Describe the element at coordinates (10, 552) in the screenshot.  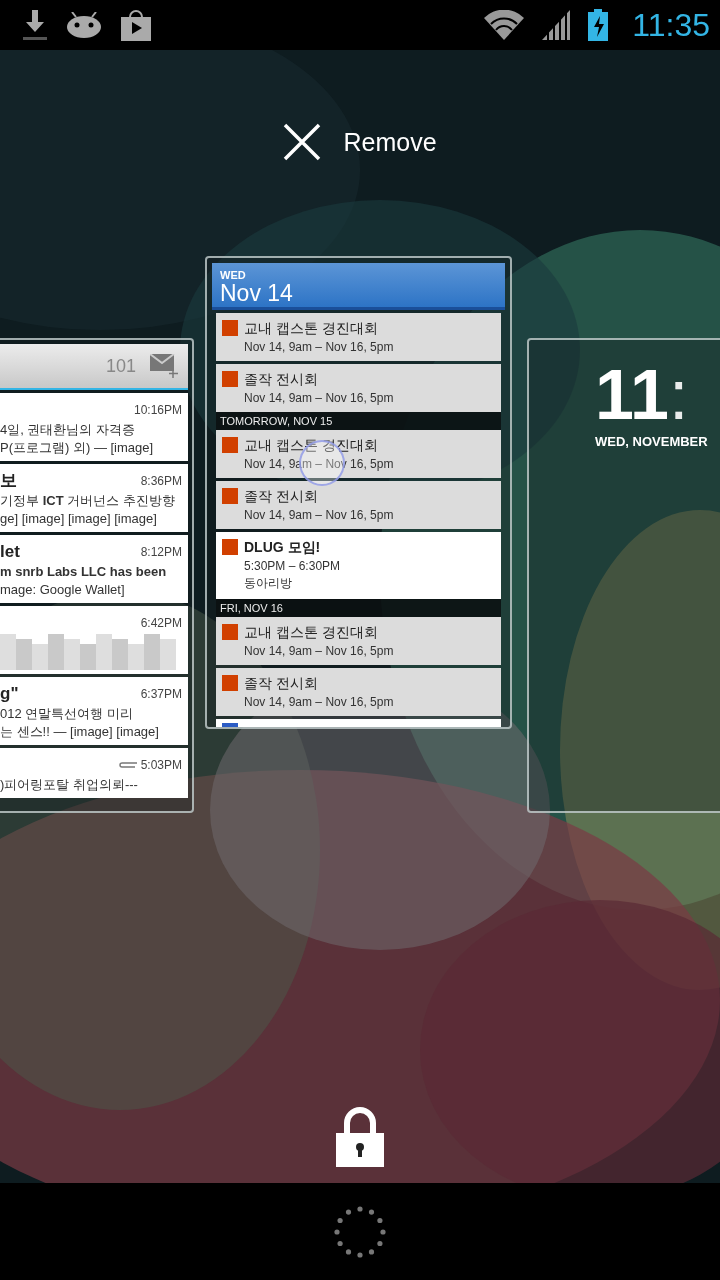
I see `email-sender: let` at that location.